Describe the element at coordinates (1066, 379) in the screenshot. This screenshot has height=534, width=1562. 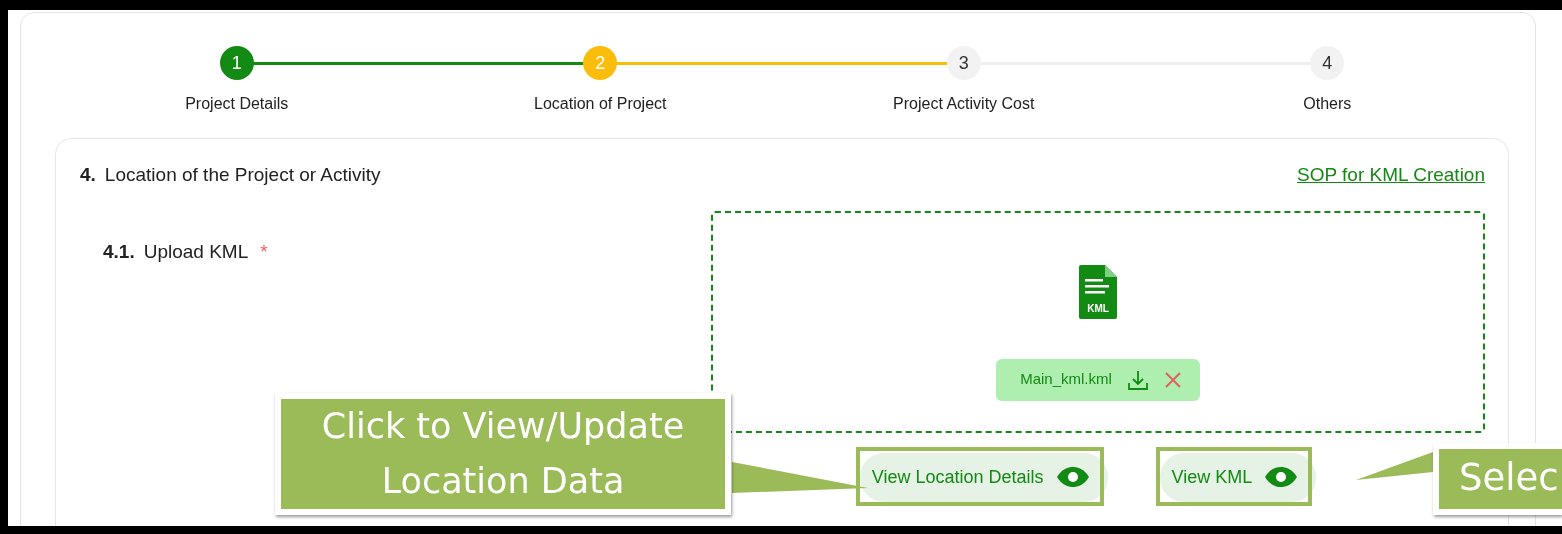
I see `file-name: Main_kml.kml` at that location.